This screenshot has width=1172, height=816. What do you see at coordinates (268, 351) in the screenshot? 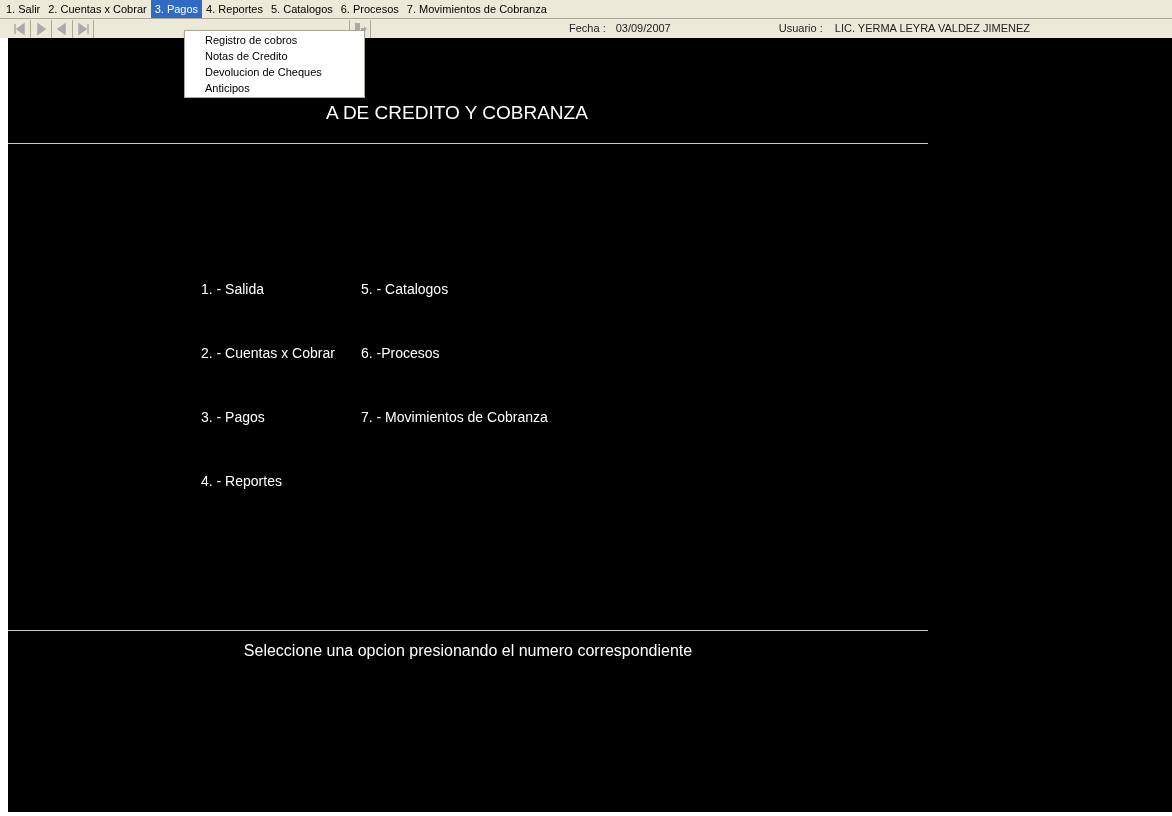
I see `menu-option: 2. - Cuentas x Cobrar` at bounding box center [268, 351].